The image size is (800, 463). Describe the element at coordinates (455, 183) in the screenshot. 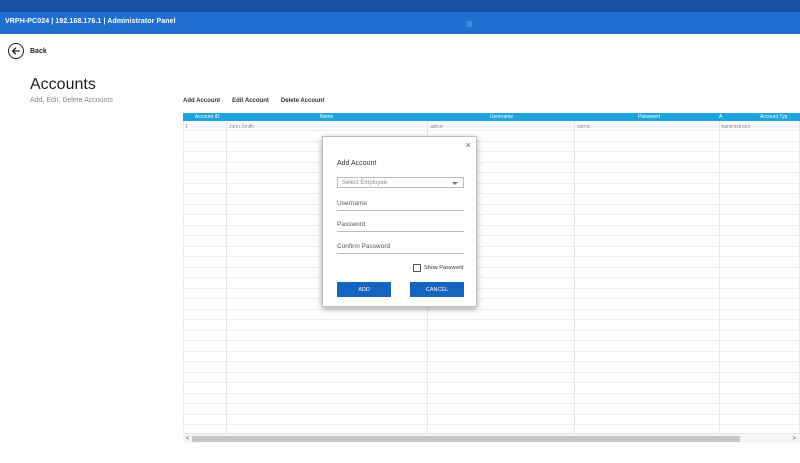

I see `chevron-down-icon` at that location.